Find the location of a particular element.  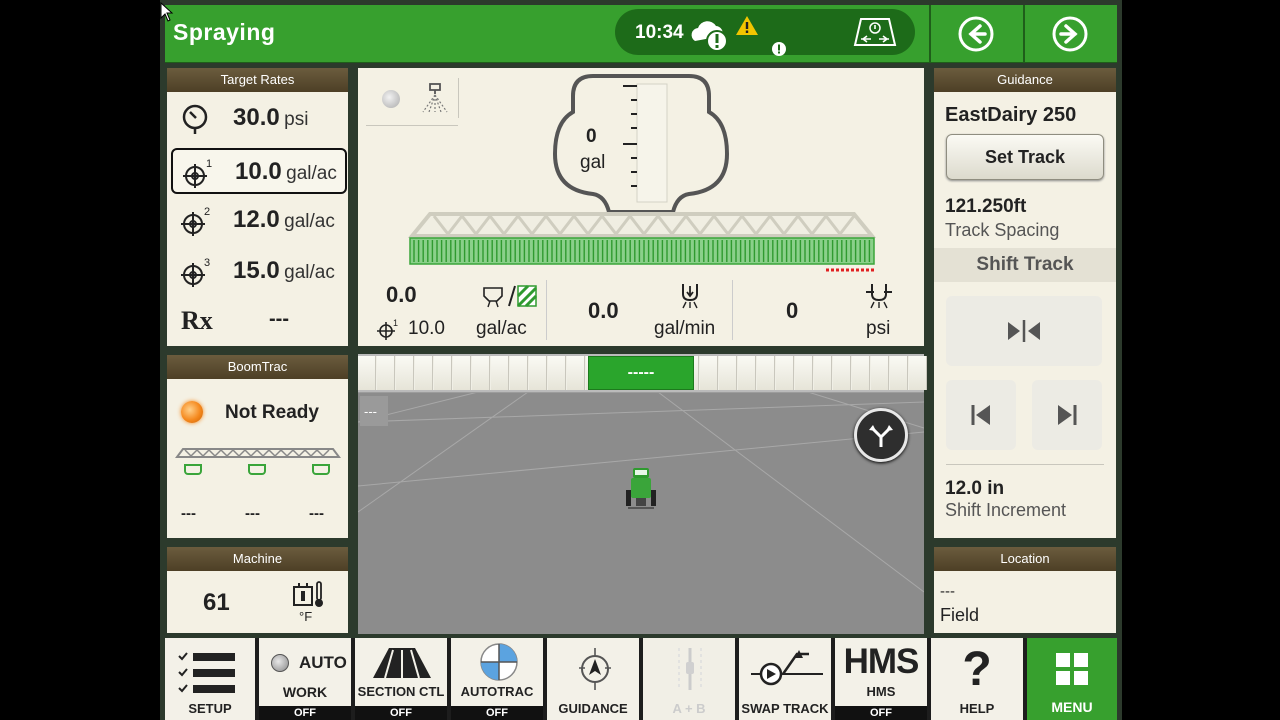

svg-text: 2 is located at coordinates (207, 212).